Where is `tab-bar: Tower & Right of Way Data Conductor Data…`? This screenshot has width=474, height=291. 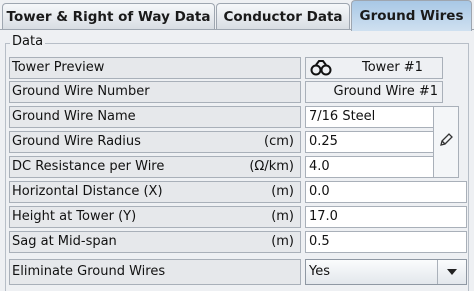 tab-bar: Tower & Right of Way Data Conductor Data… is located at coordinates (237, 15).